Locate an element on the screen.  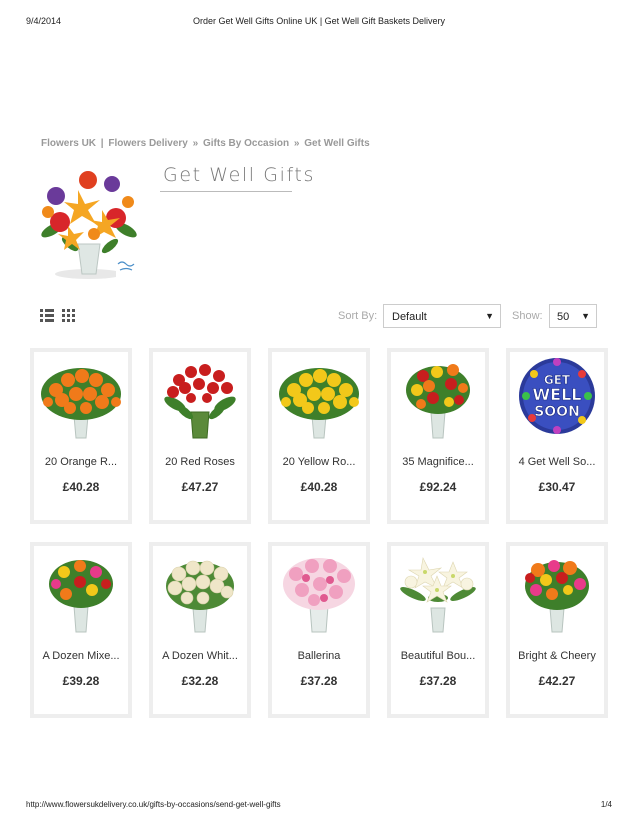
product-image-magnificent-roses is located at coordinates (438, 401).